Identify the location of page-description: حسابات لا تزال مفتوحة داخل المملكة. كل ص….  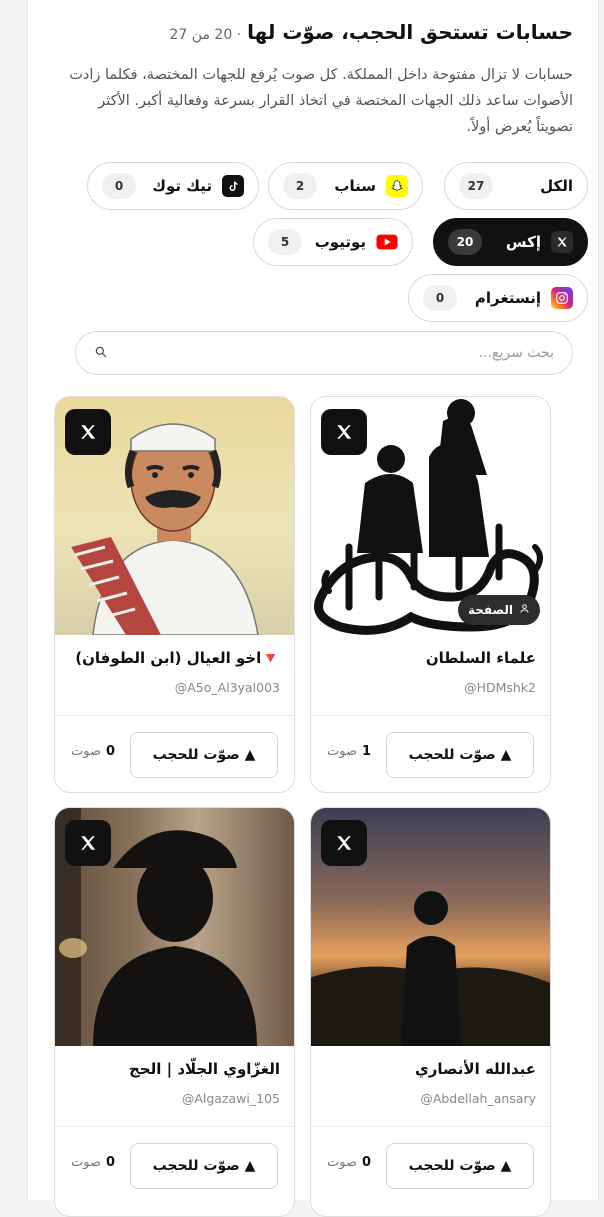
(321, 101).